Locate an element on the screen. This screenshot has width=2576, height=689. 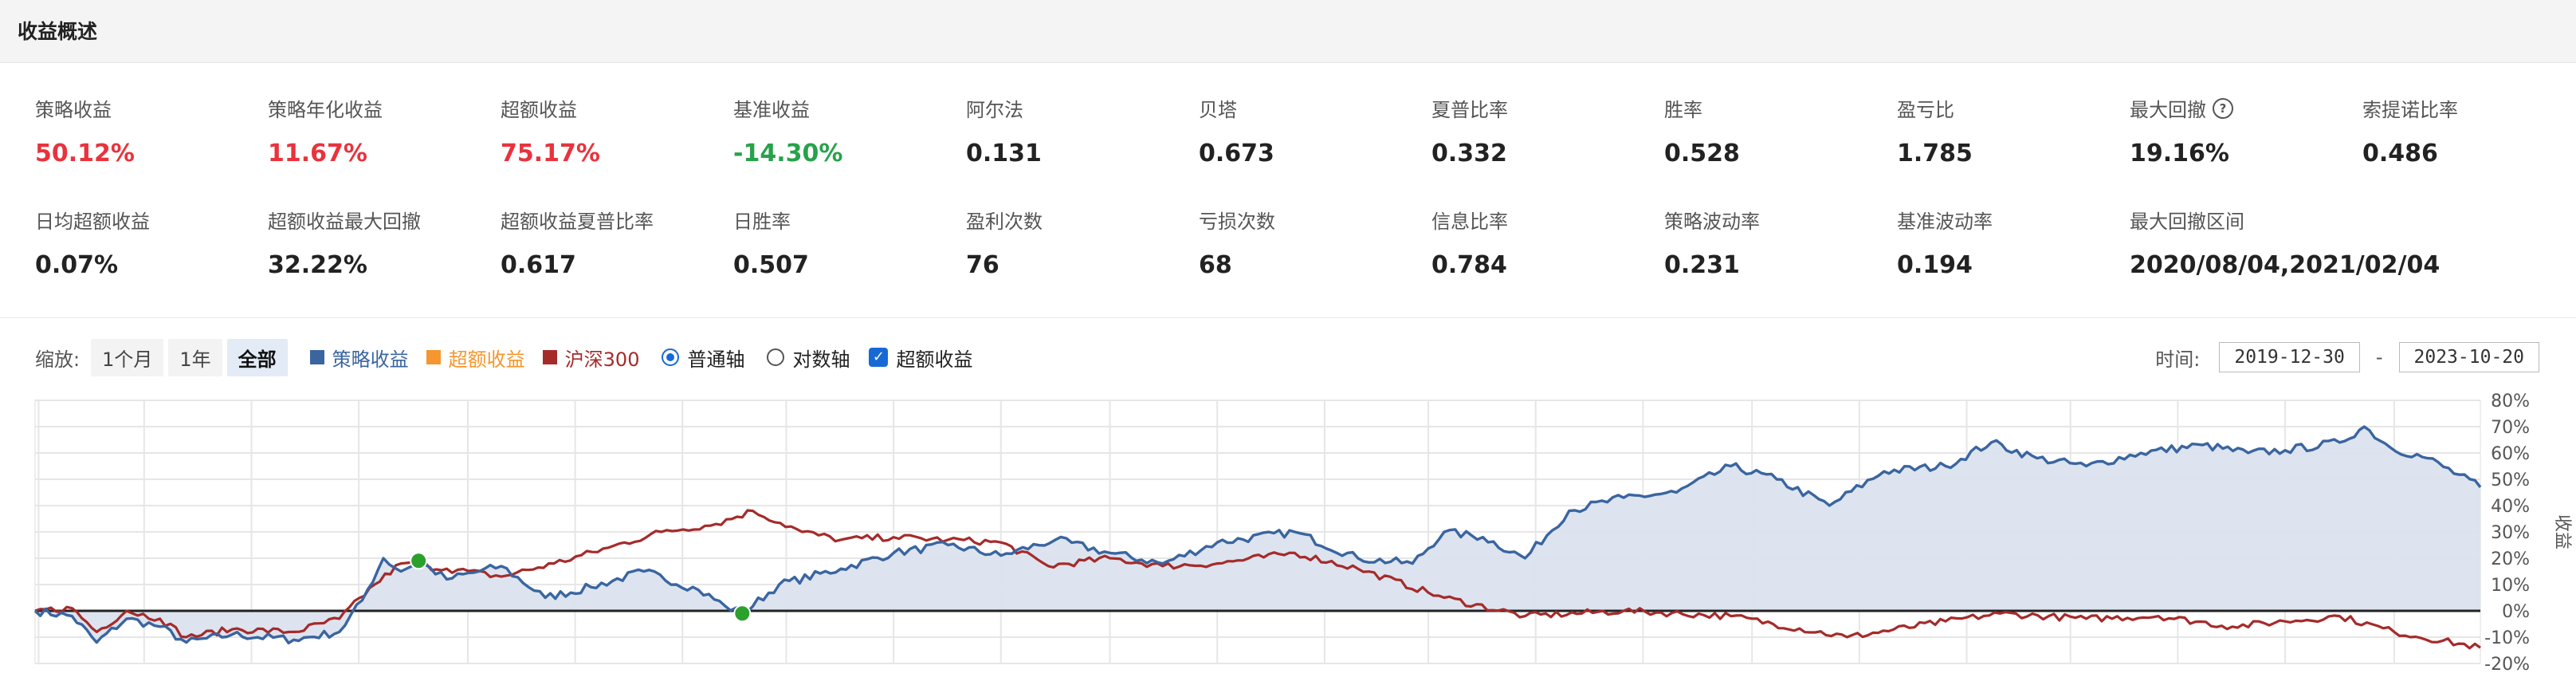
metric-value: 0.617 is located at coordinates (538, 265).